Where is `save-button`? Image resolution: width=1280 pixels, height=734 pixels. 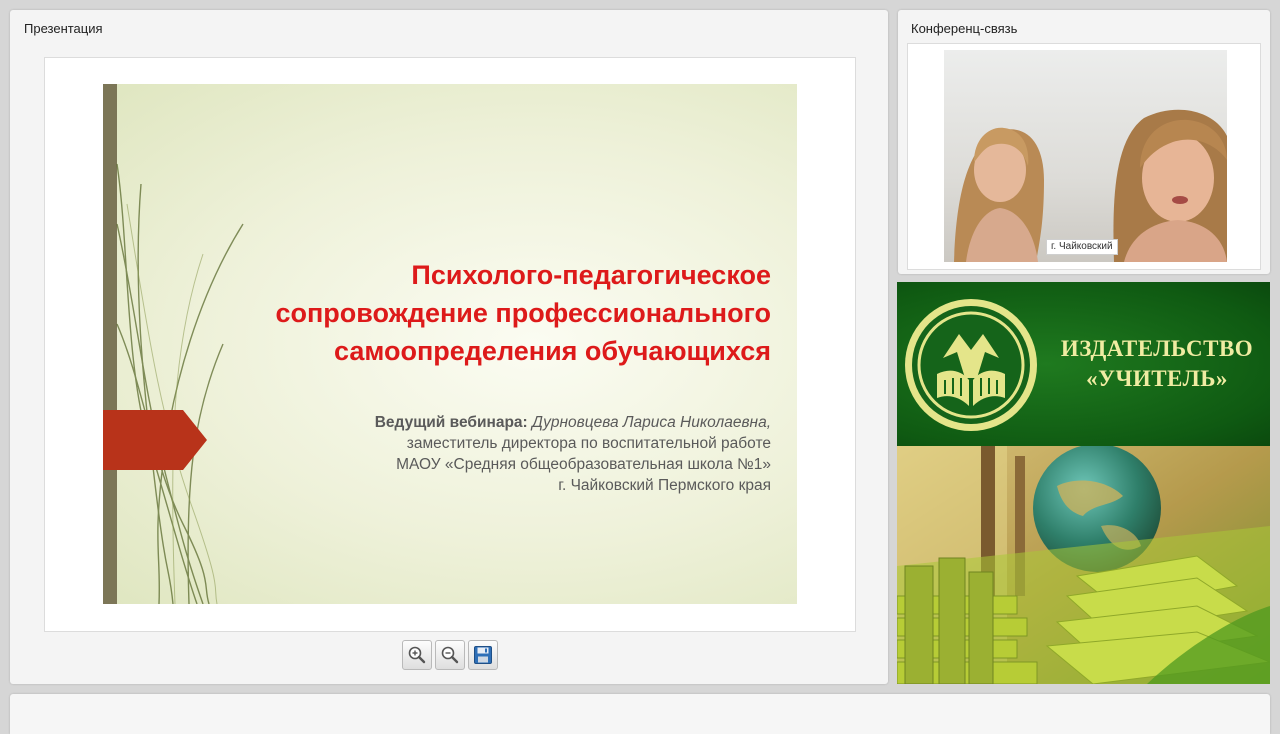 save-button is located at coordinates (483, 655).